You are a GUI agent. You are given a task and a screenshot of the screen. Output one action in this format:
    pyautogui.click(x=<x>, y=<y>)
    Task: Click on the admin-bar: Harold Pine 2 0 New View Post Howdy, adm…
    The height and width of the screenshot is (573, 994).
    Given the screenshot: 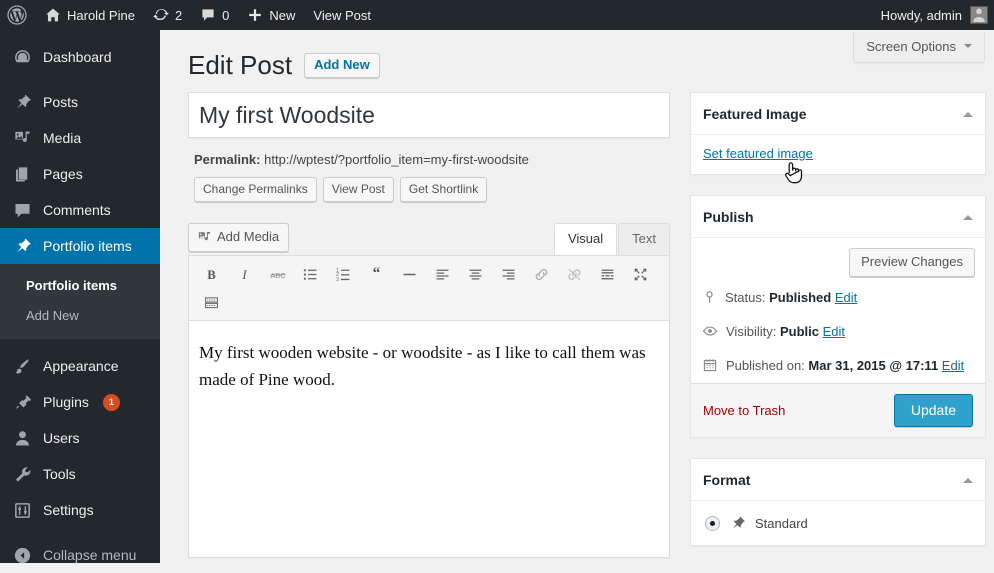 What is the action you would take?
    pyautogui.click(x=497, y=15)
    